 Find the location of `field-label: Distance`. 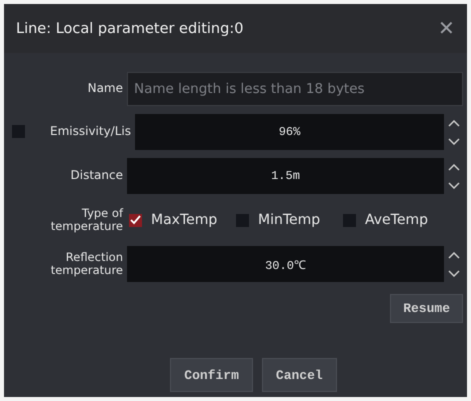

field-label: Distance is located at coordinates (96, 176).